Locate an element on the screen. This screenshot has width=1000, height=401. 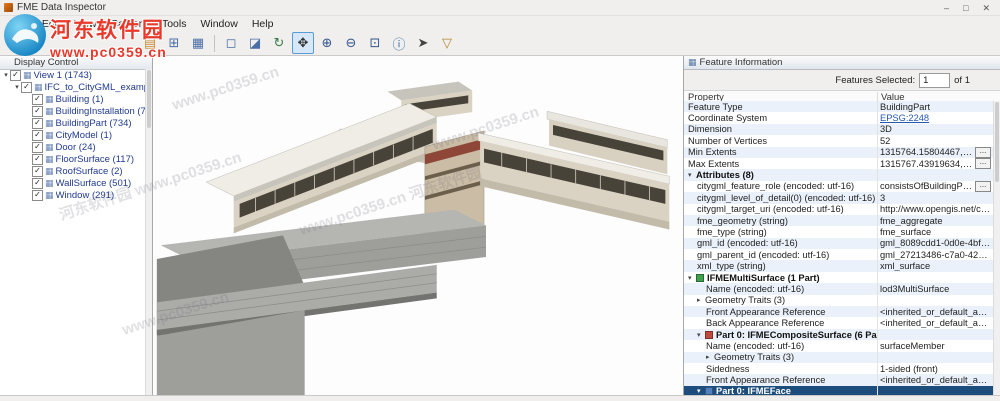
feature-table-button: ▦ is located at coordinates (198, 43).